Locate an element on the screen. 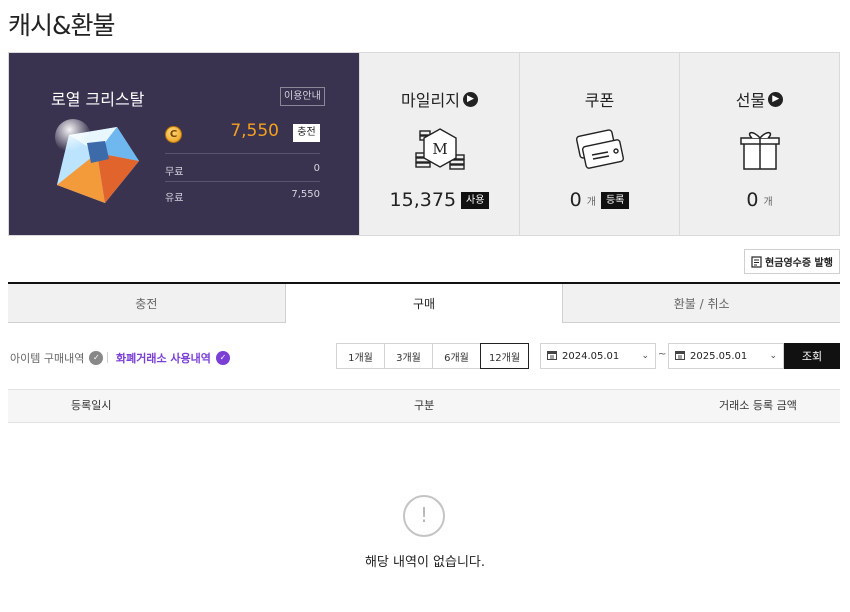 The width and height of the screenshot is (850, 612). coupon-value-row: 0 개 등록 is located at coordinates (599, 200).